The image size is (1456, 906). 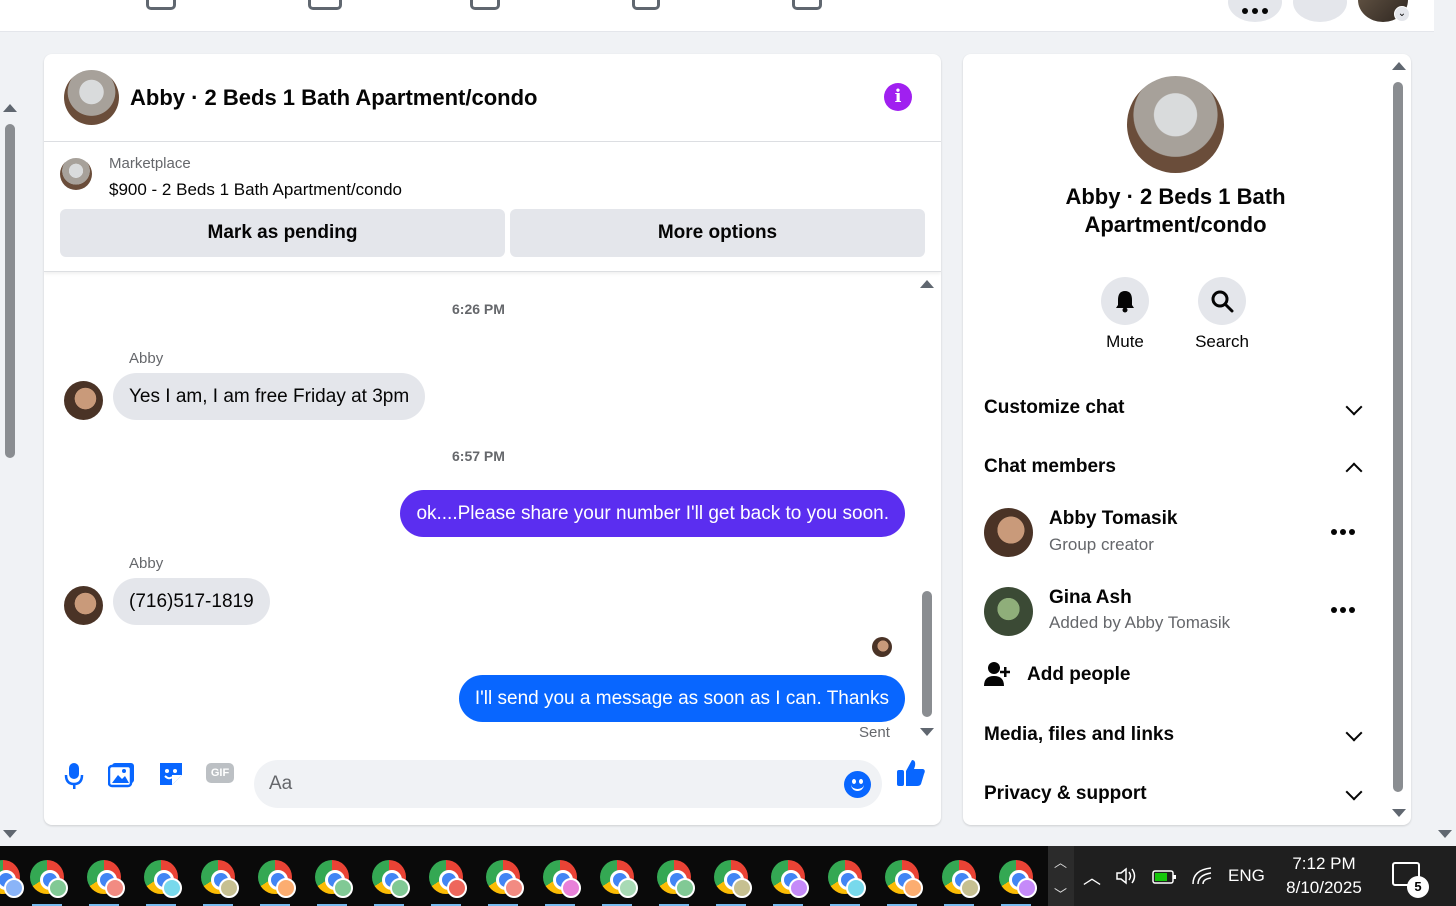 I want to click on add-person-icon, so click(x=998, y=674).